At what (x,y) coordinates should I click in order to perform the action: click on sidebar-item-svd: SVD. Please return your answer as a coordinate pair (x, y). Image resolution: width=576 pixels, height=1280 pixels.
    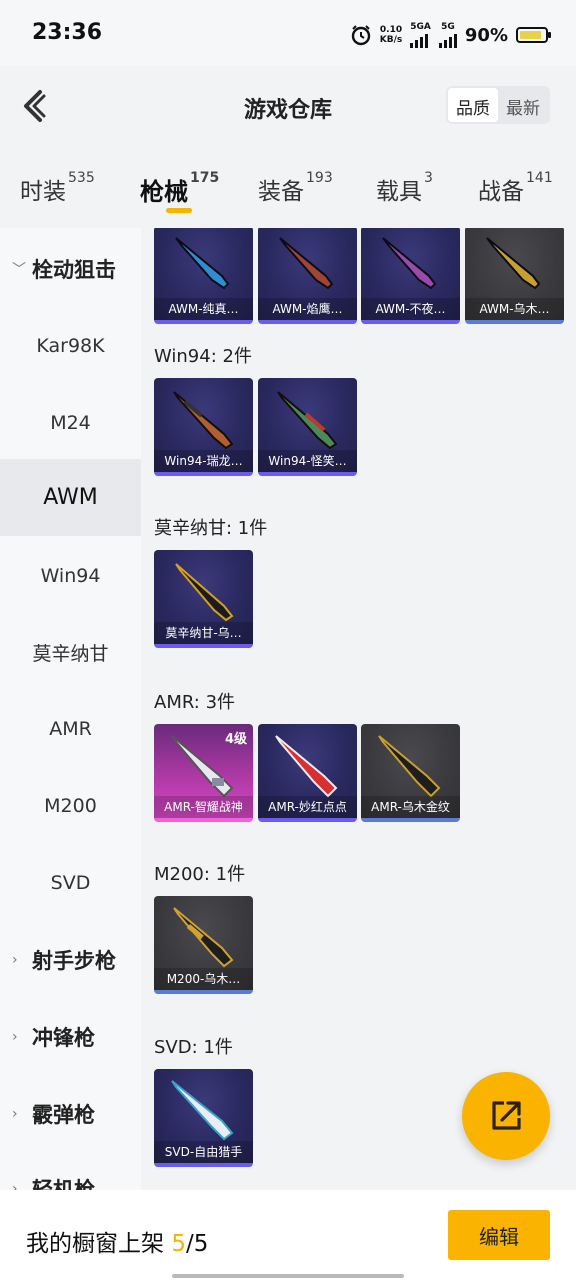
    Looking at the image, I should click on (70, 882).